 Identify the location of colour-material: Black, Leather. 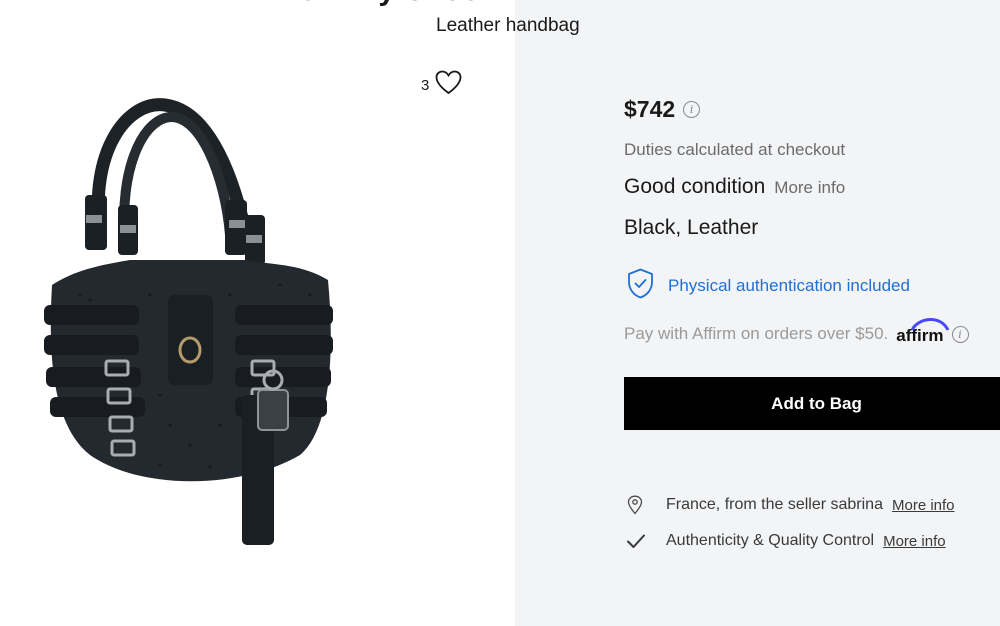
(691, 227).